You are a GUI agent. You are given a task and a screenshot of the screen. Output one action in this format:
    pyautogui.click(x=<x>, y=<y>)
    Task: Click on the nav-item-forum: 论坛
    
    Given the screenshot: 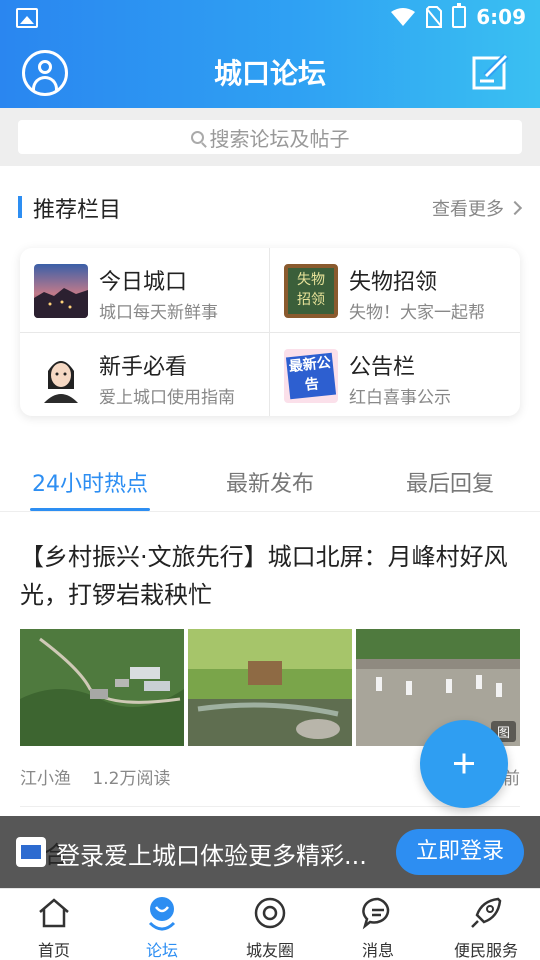 What is the action you would take?
    pyautogui.click(x=162, y=927)
    